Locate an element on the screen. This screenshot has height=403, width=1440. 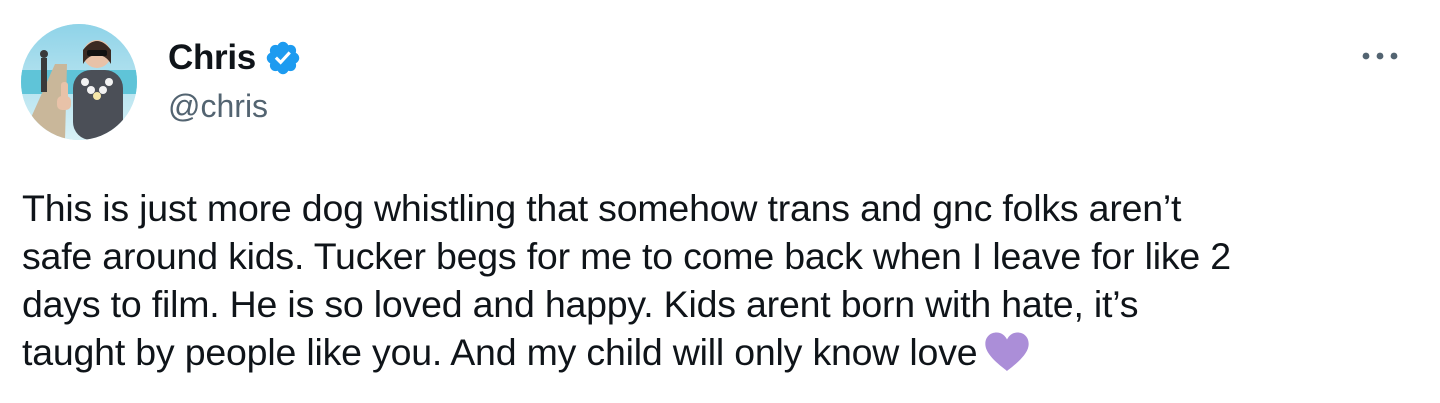
more-options-icon is located at coordinates (1380, 56).